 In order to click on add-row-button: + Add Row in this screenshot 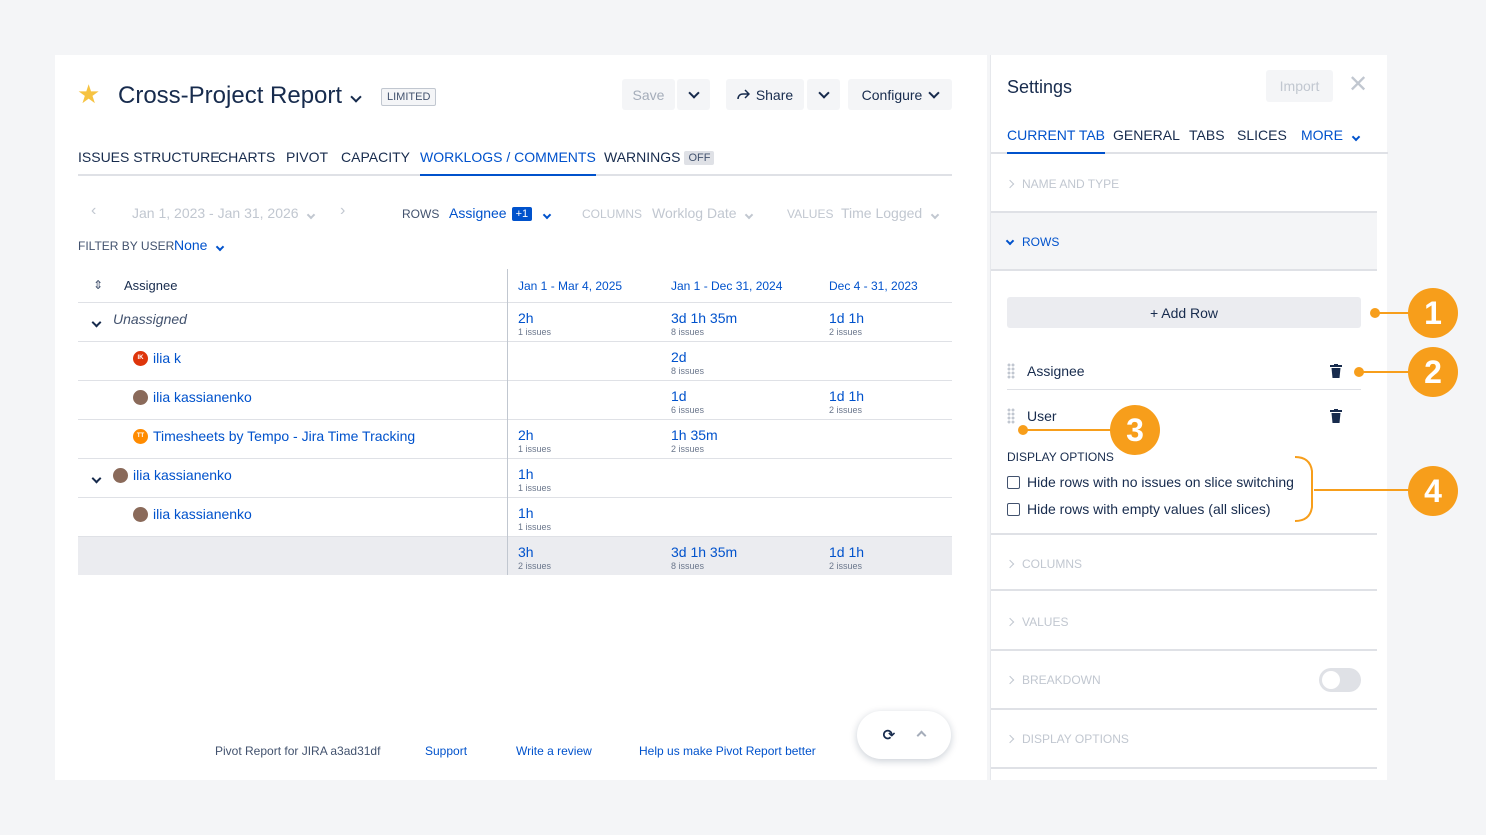, I will do `click(1184, 312)`.